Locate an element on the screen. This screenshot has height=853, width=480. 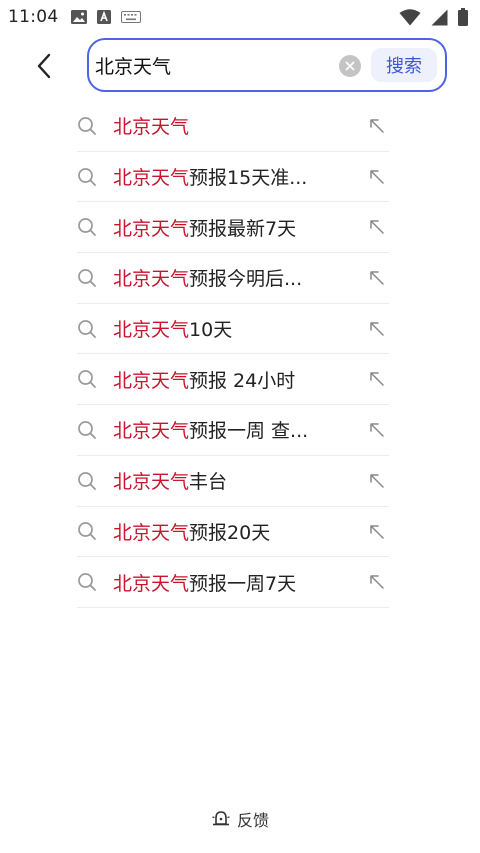
signal-icon is located at coordinates (439, 17).